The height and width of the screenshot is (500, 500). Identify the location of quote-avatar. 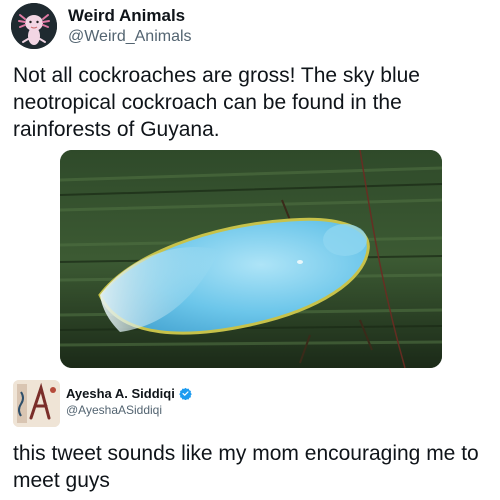
(36, 403).